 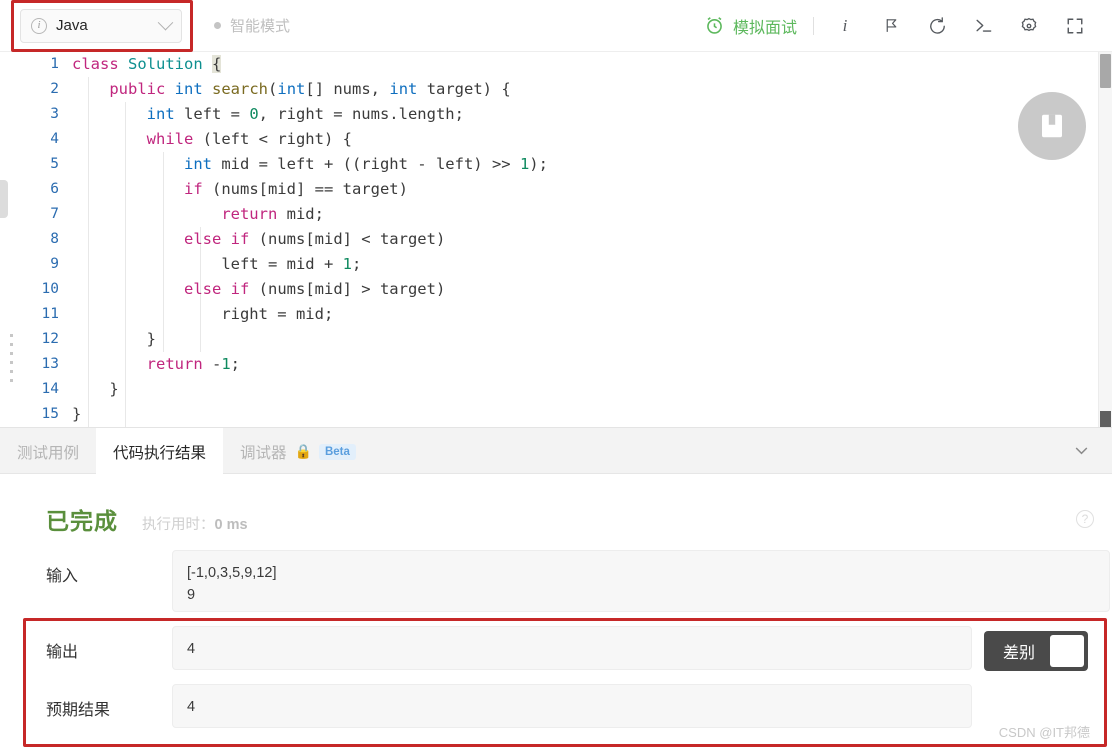 I want to click on row-input: 输入 [-1,0,3,5,9,12] 9, so click(x=556, y=581).